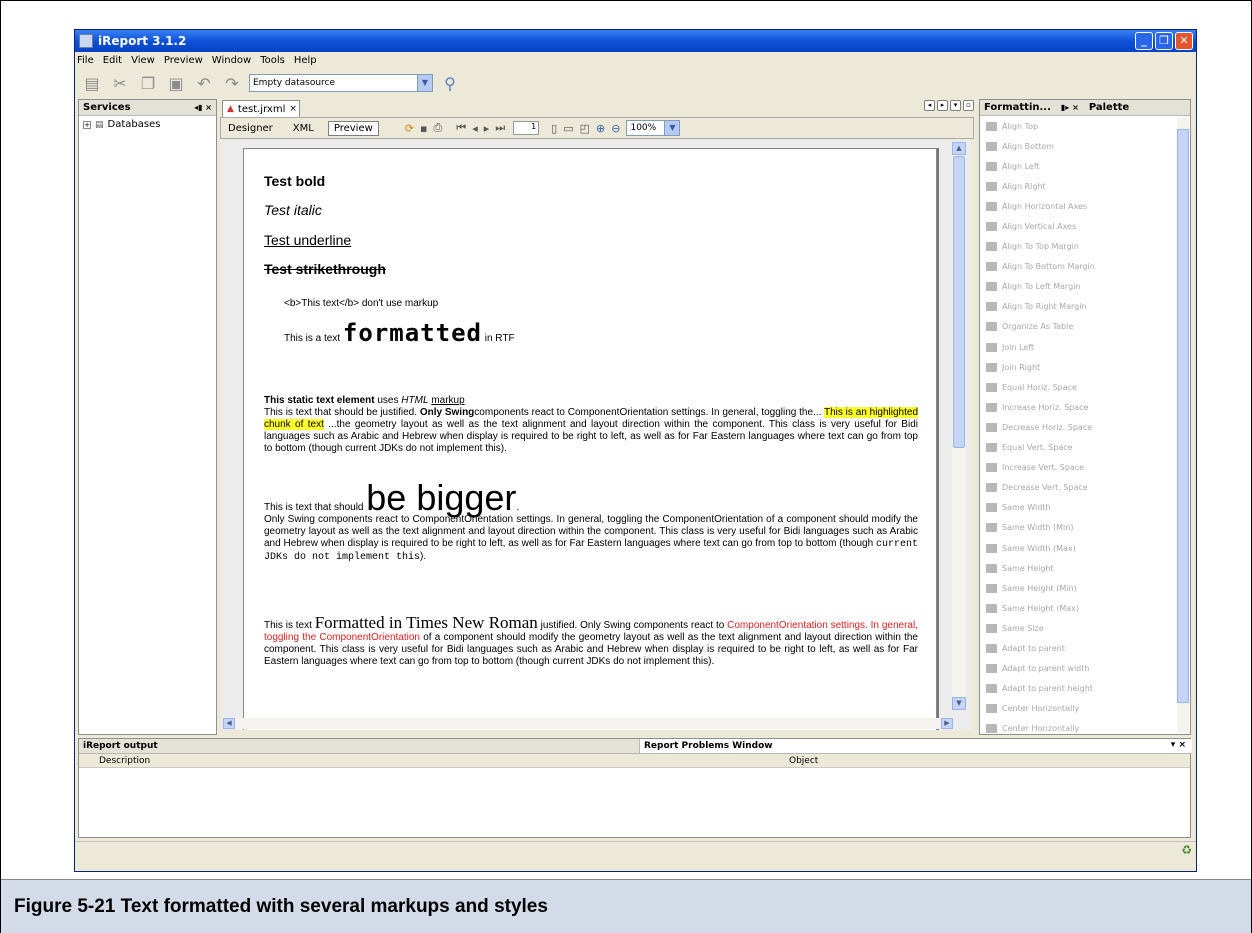  What do you see at coordinates (1085, 287) in the screenshot?
I see `formatting-item: Align To Left Margin` at bounding box center [1085, 287].